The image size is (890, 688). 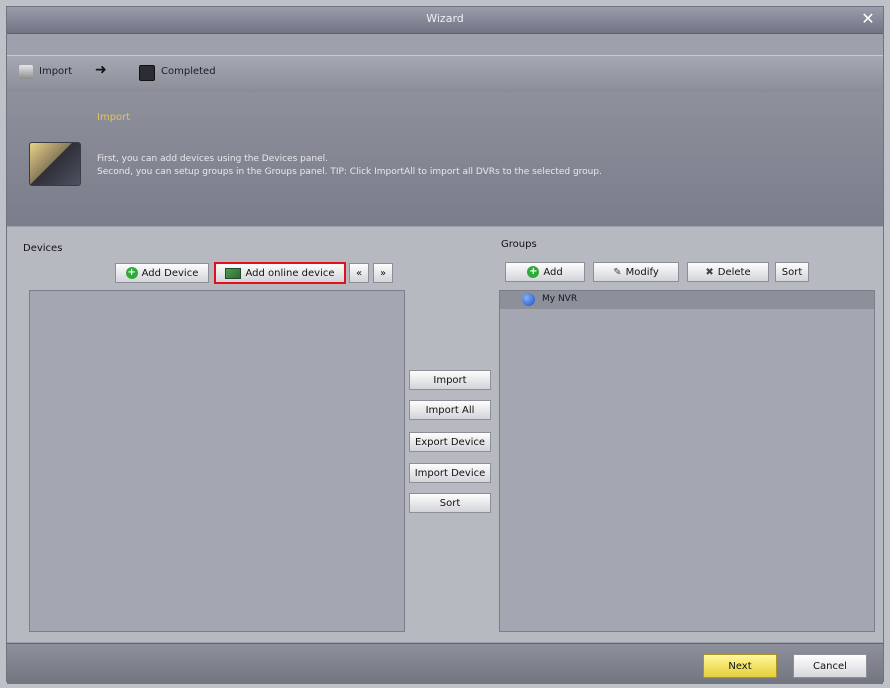 I want to click on cancel-label: Cancel, so click(x=830, y=666).